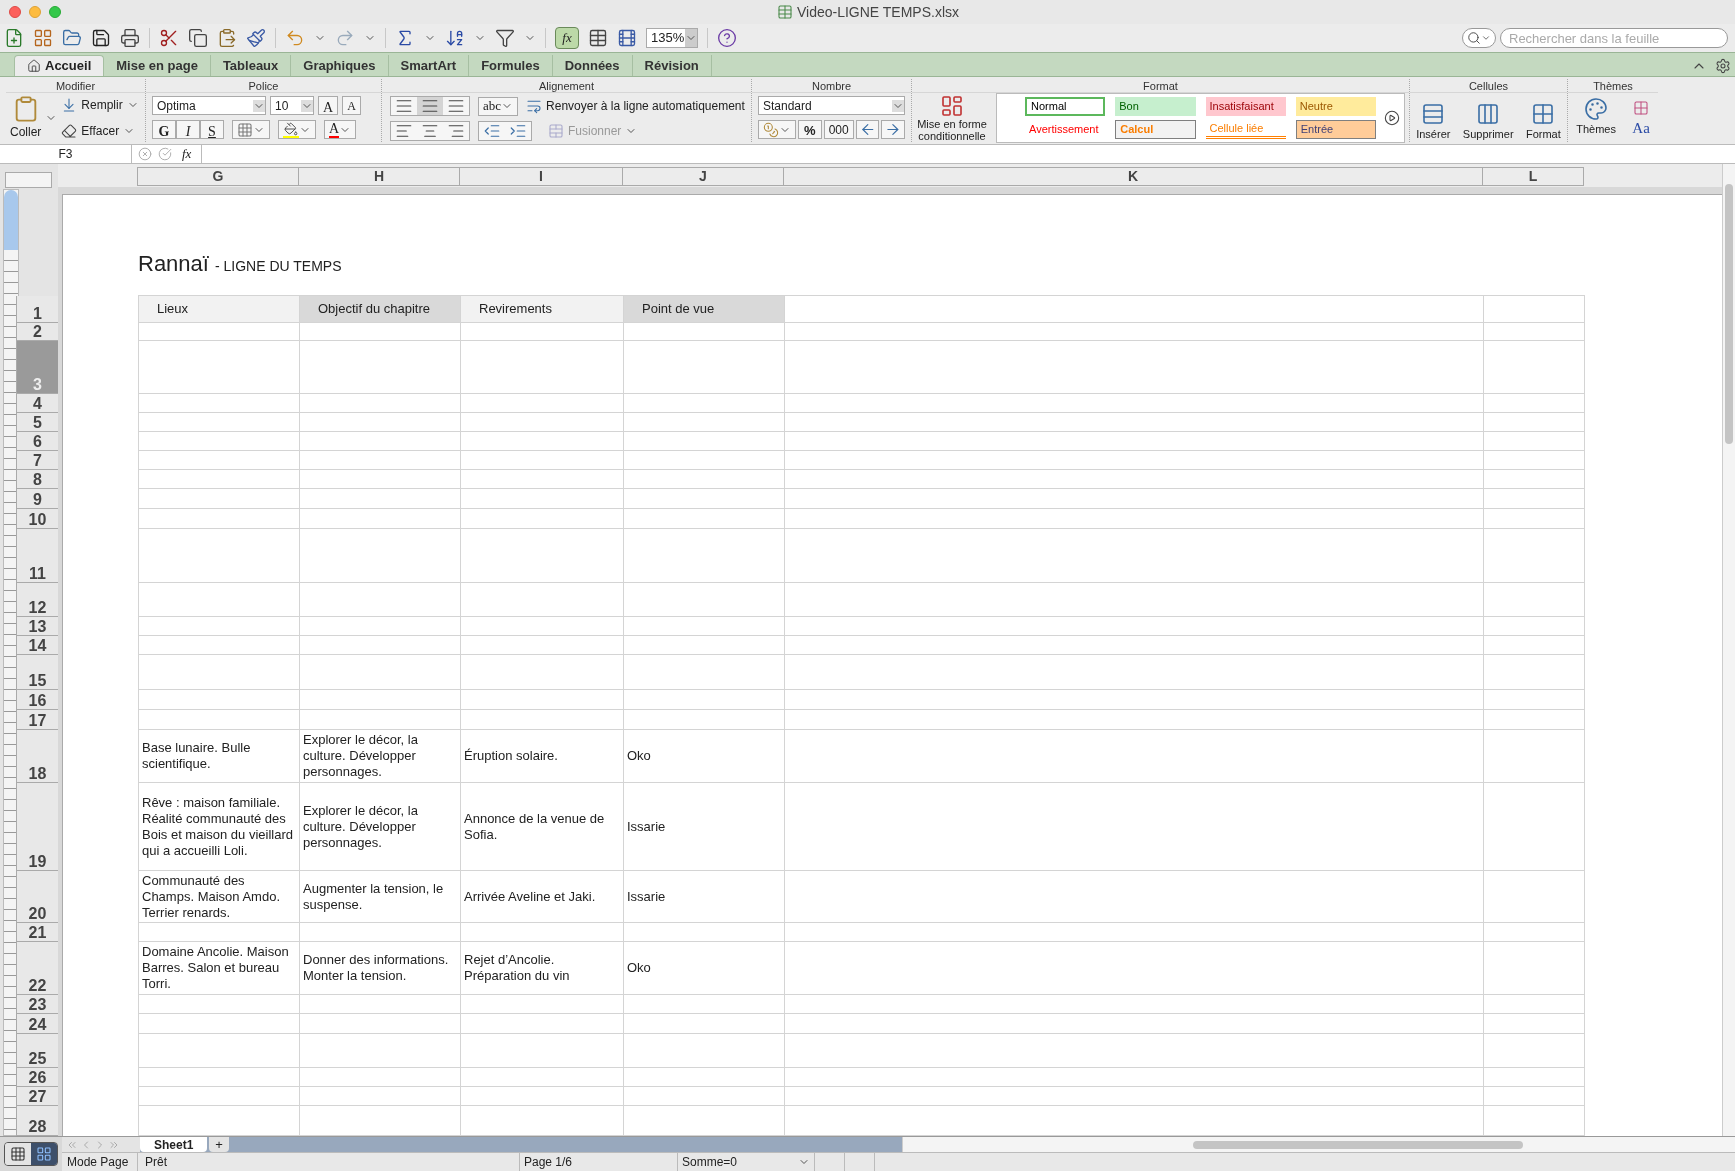 This screenshot has height=1171, width=1735. Describe the element at coordinates (37, 556) in the screenshot. I see `row-header: 11` at that location.